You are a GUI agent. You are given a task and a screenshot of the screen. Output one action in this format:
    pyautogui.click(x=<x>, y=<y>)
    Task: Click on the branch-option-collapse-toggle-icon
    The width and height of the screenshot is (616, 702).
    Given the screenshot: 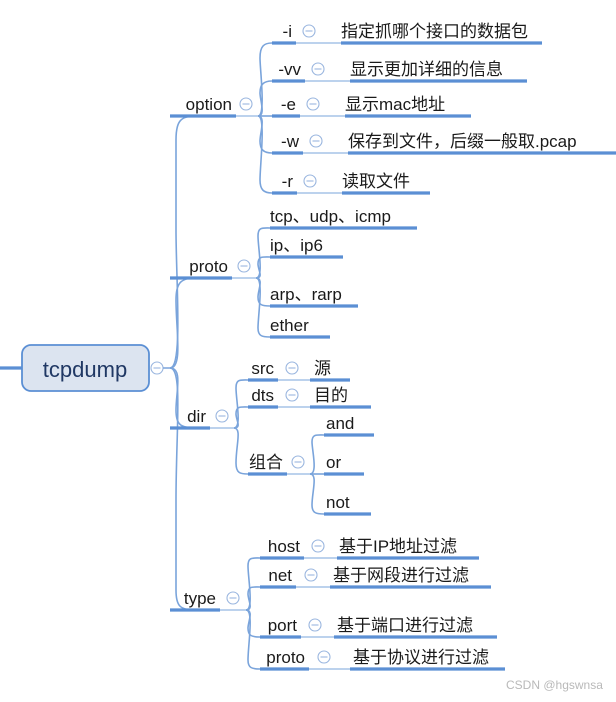 What is the action you would take?
    pyautogui.click(x=246, y=104)
    